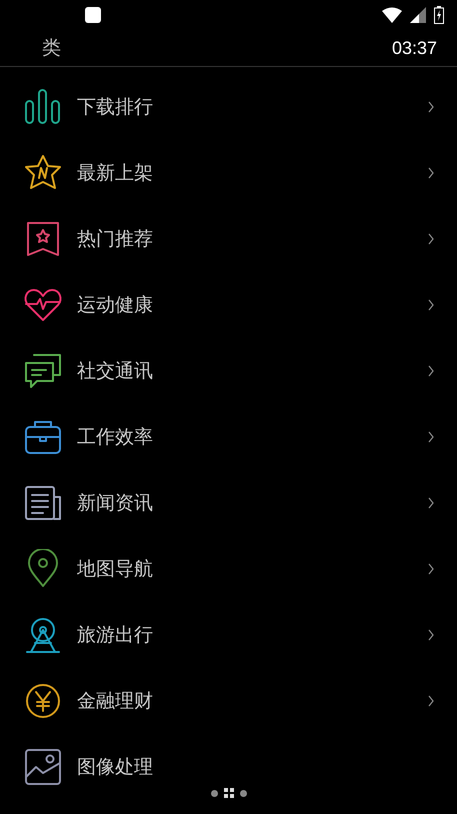 The height and width of the screenshot is (814, 457). I want to click on category-item: 运动健康, so click(228, 305).